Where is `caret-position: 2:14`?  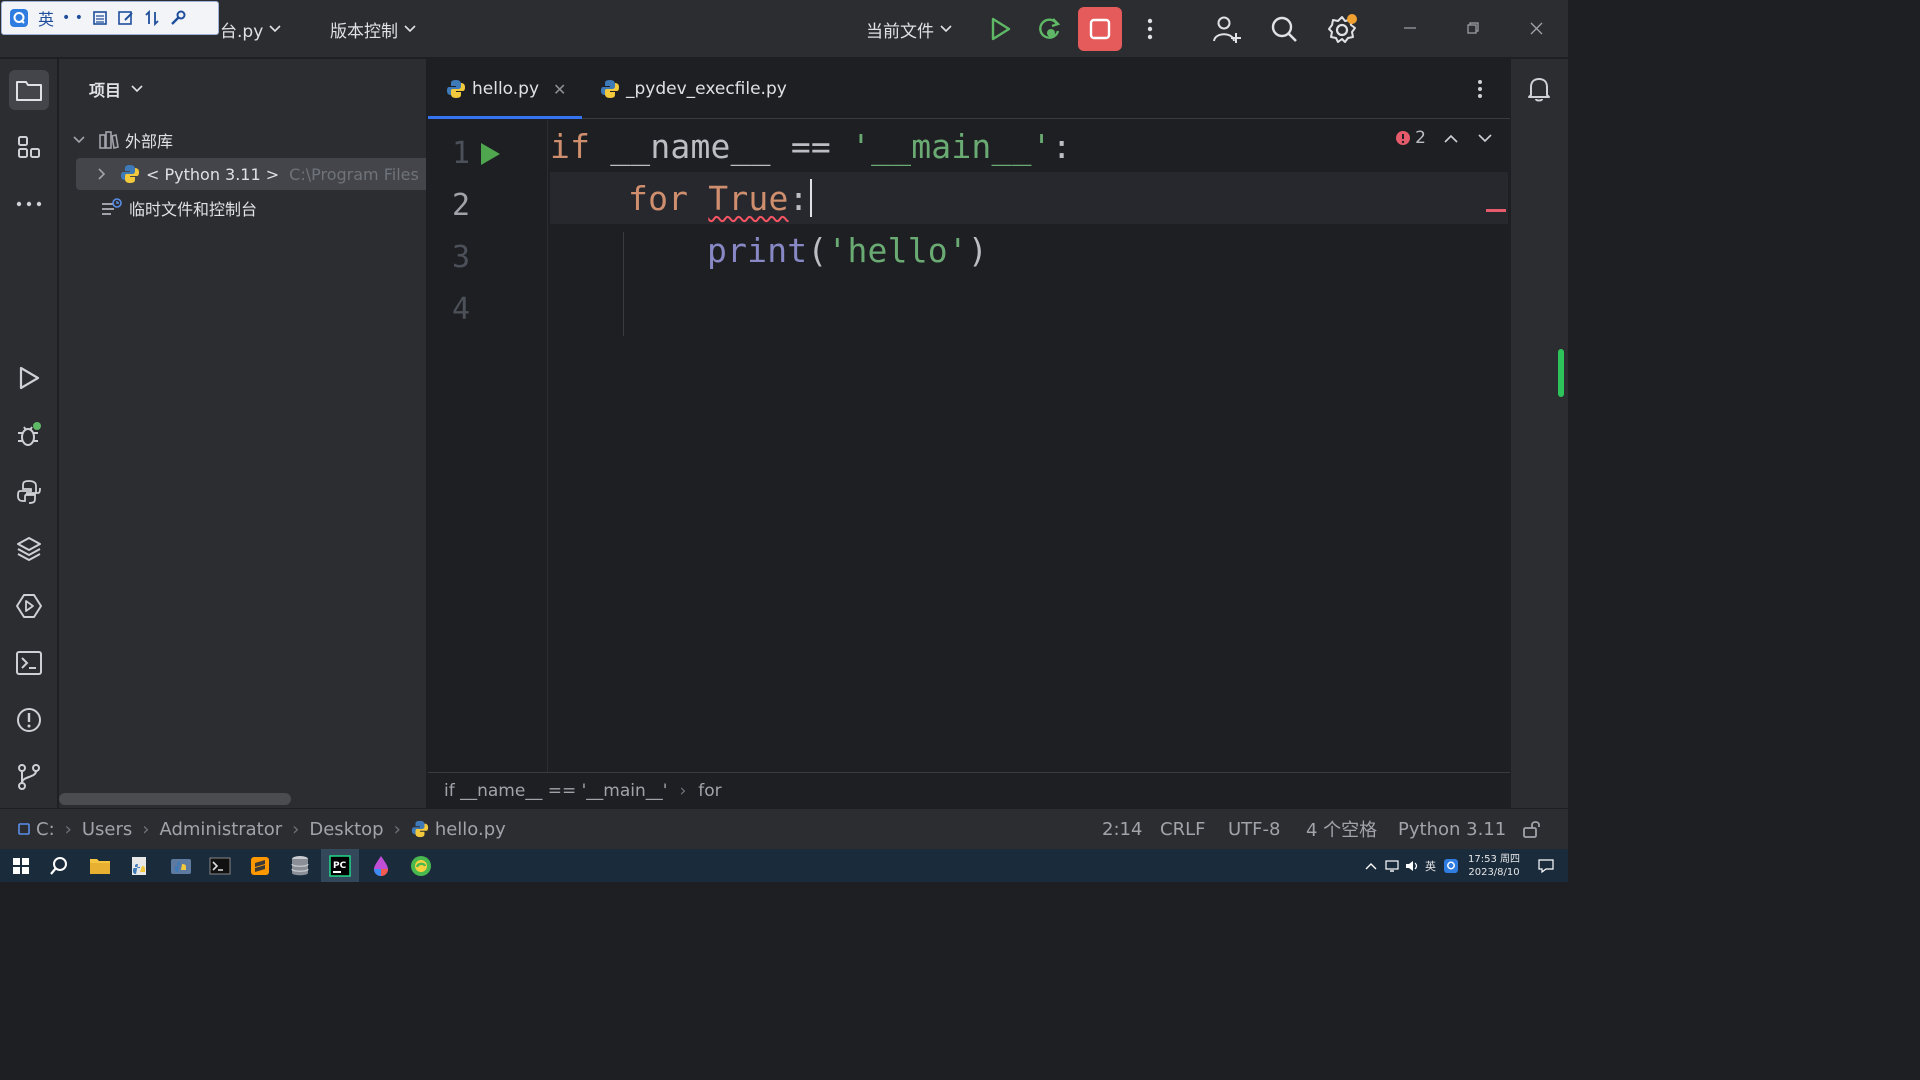
caret-position: 2:14 is located at coordinates (1122, 829).